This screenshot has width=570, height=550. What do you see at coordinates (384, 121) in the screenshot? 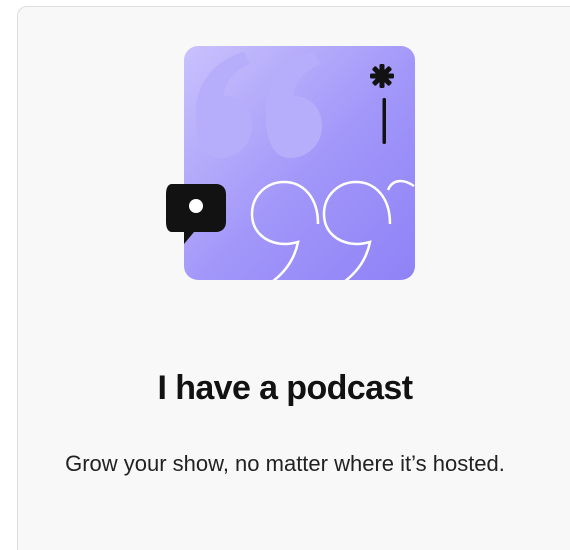
I see `decorative-line` at bounding box center [384, 121].